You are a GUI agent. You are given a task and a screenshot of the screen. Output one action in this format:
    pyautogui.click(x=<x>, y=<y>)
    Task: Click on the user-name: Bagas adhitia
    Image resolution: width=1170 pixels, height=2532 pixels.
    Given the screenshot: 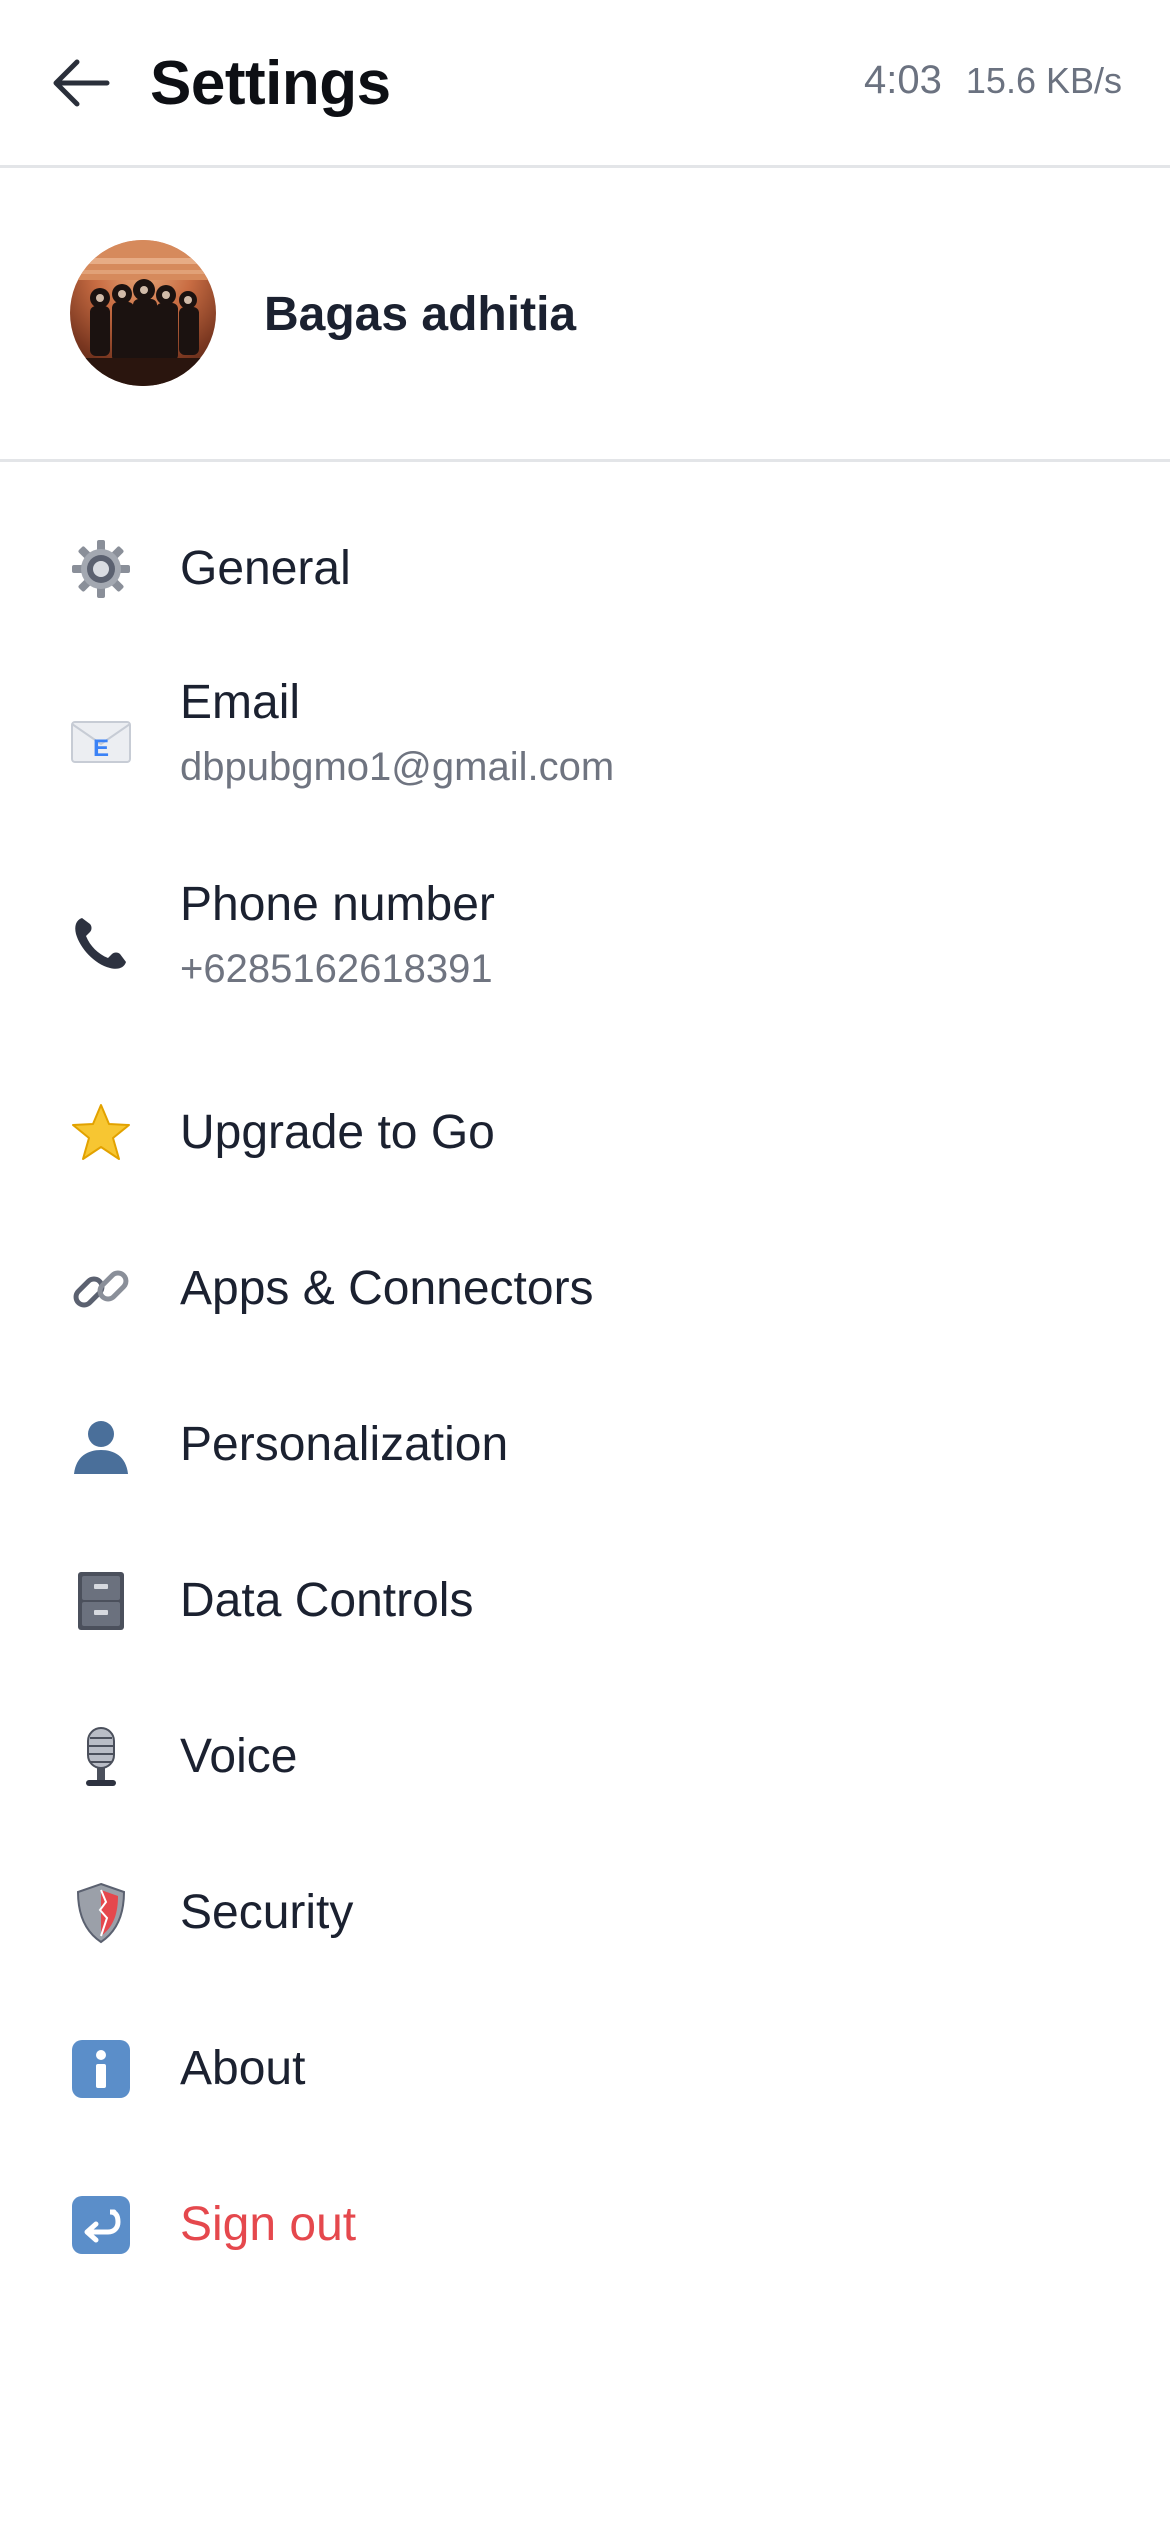 What is the action you would take?
    pyautogui.click(x=420, y=314)
    